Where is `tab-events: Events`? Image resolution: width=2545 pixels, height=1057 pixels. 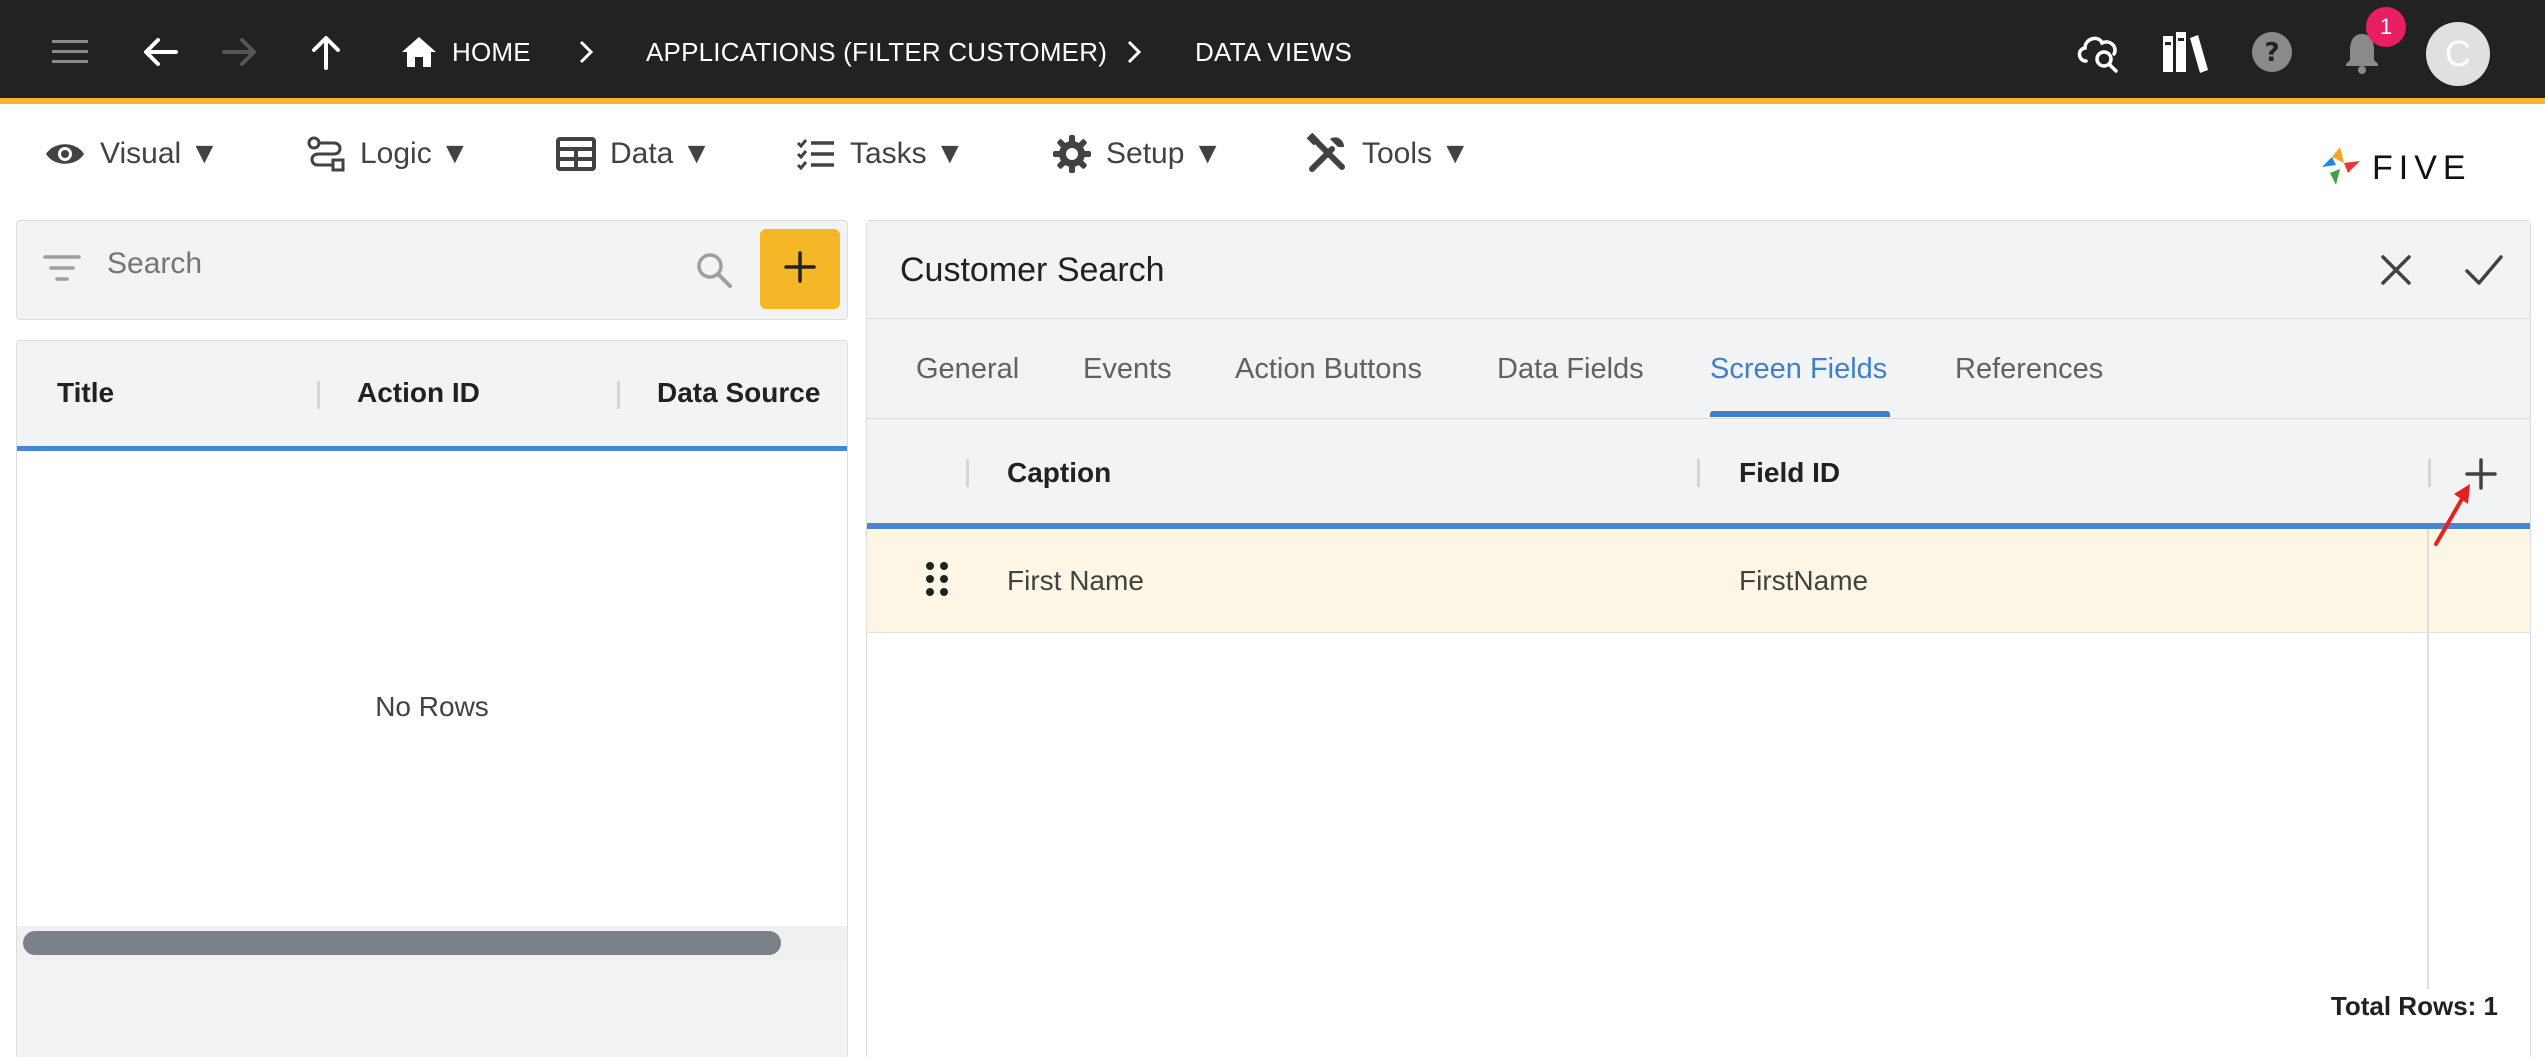 tab-events: Events is located at coordinates (1127, 369).